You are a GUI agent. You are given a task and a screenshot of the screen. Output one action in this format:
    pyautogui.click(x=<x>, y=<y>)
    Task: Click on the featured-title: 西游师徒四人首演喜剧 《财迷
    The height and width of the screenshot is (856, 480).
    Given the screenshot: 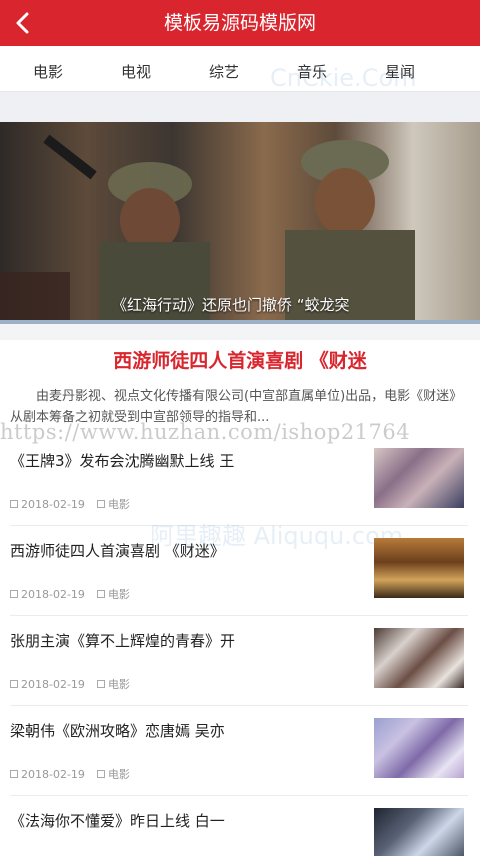 What is the action you would take?
    pyautogui.click(x=240, y=359)
    